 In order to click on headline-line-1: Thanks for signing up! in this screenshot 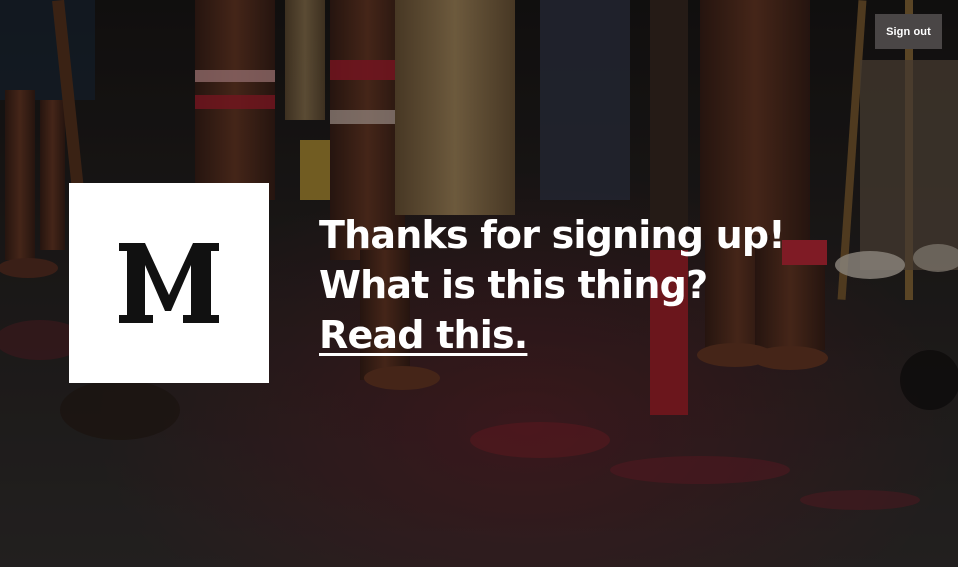, I will do `click(552, 235)`.